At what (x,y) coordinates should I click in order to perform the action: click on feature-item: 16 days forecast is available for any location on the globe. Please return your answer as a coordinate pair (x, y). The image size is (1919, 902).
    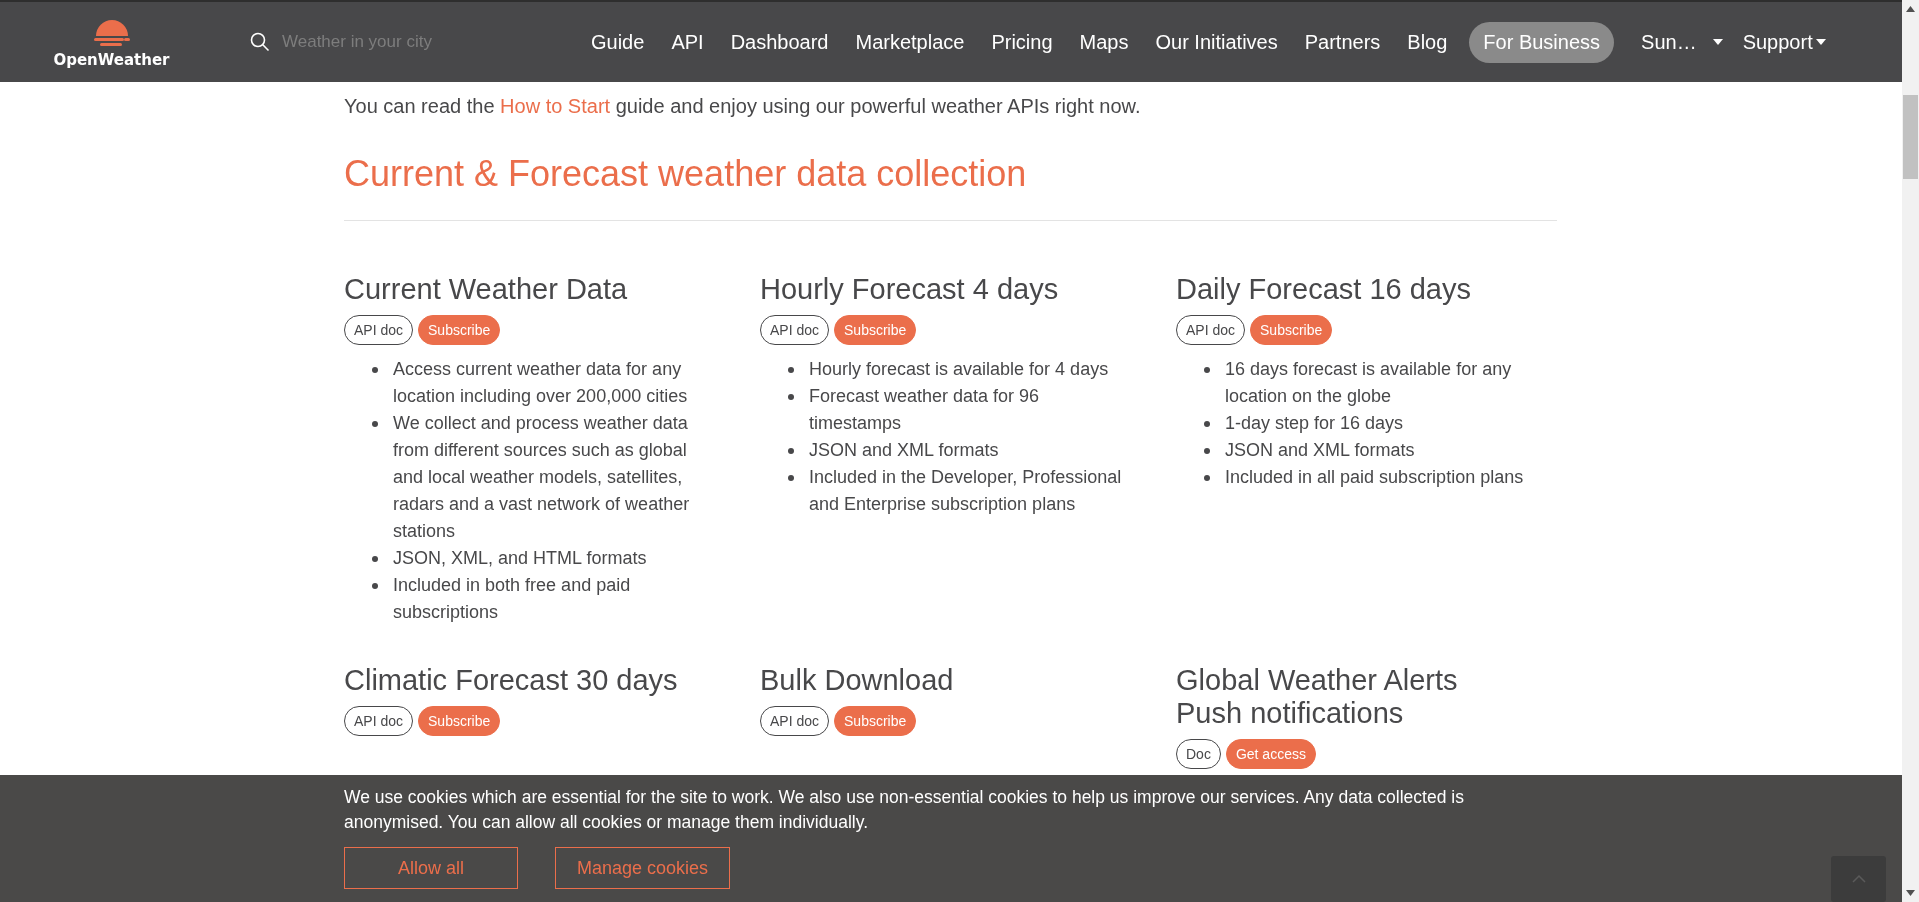
    Looking at the image, I should click on (1369, 383).